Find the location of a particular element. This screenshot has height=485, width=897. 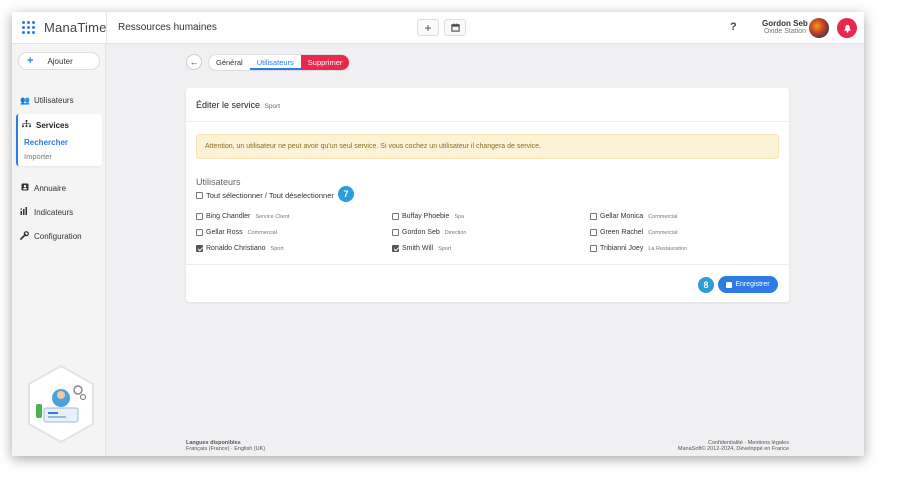

floppy-disk-icon is located at coordinates (729, 284).